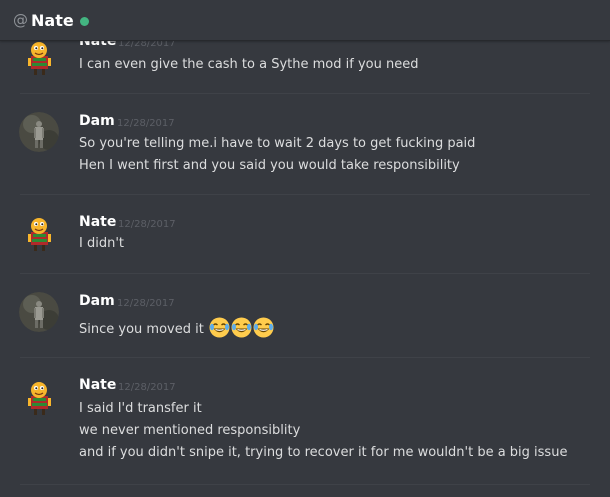 The height and width of the screenshot is (497, 610). I want to click on channel-header: @ Nate, so click(305, 20).